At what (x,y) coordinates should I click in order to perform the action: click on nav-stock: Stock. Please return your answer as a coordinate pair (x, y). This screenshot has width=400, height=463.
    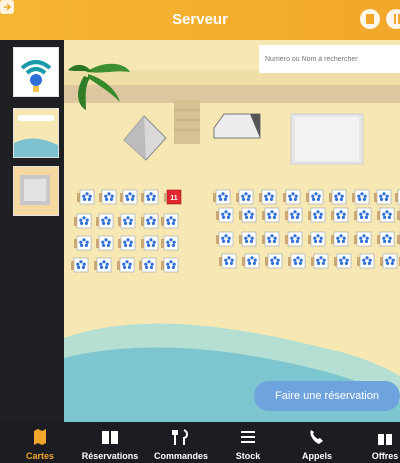
    Looking at the image, I should click on (248, 442).